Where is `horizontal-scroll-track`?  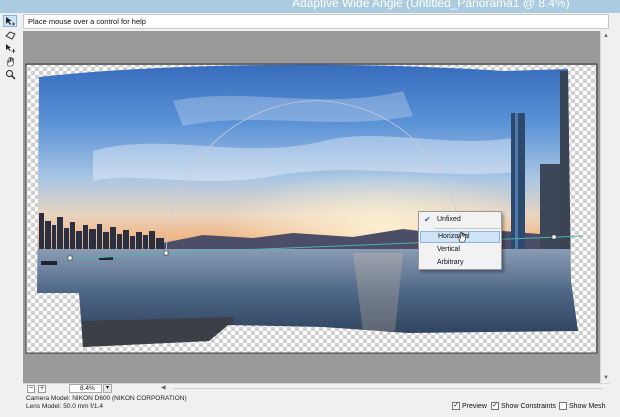 horizontal-scroll-track is located at coordinates (388, 388).